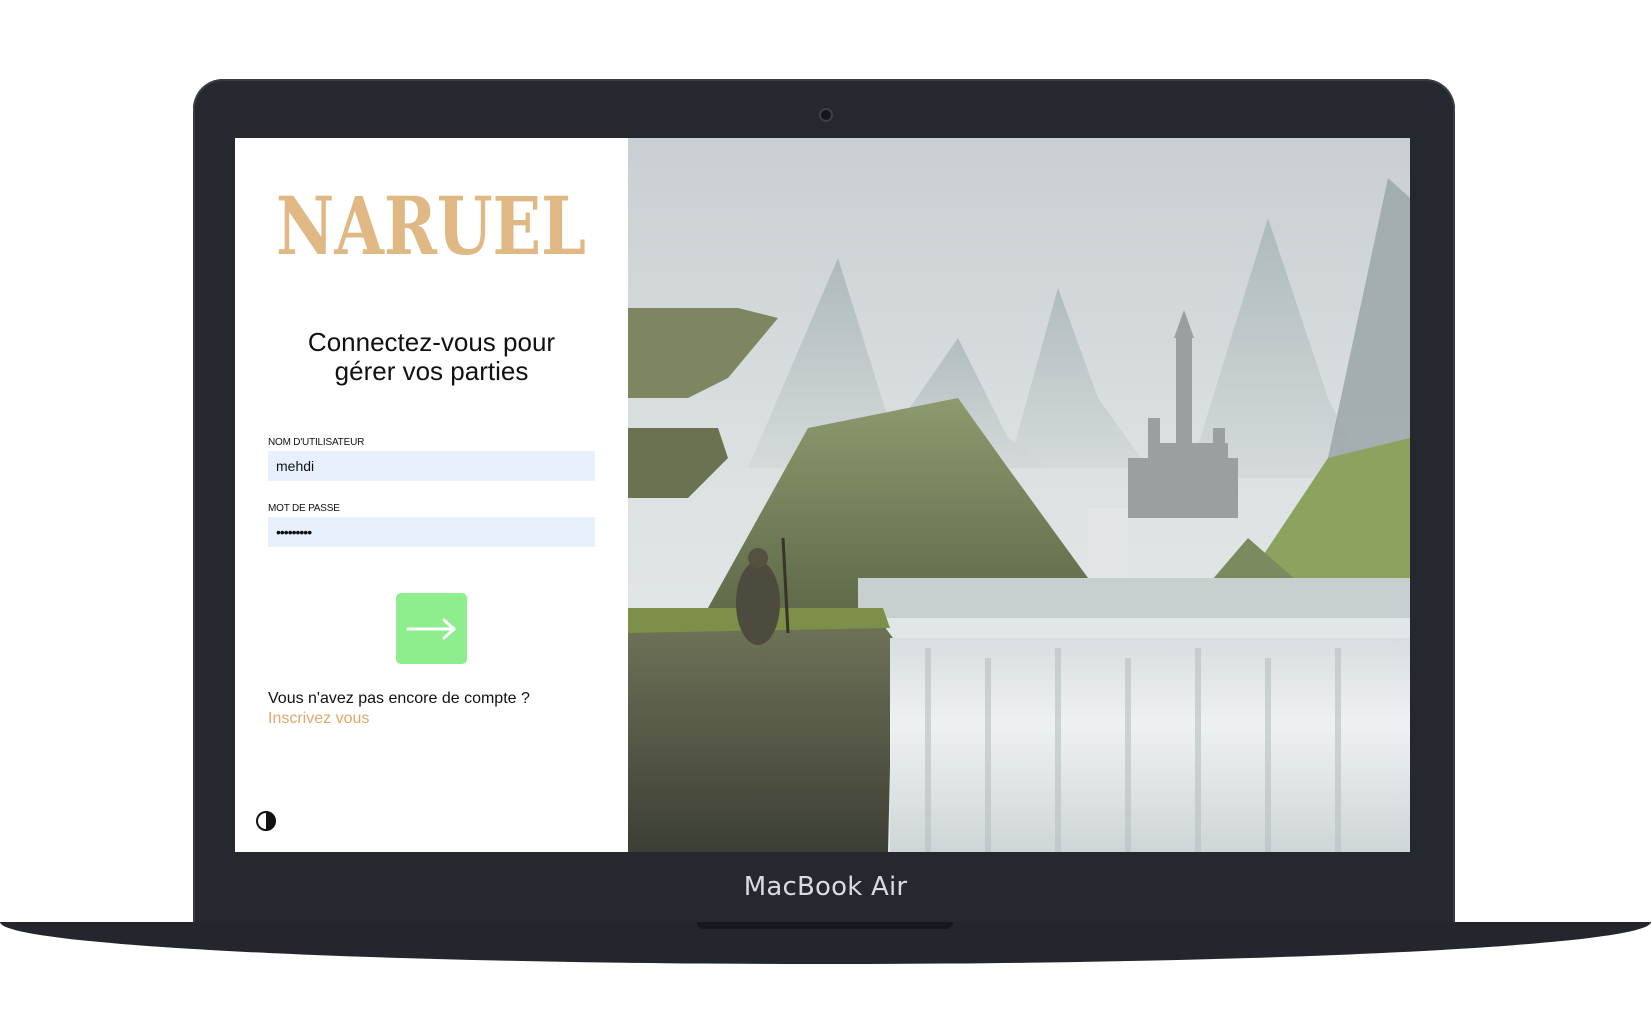 The image size is (1651, 1028). What do you see at coordinates (431, 466) in the screenshot?
I see `username-field` at bounding box center [431, 466].